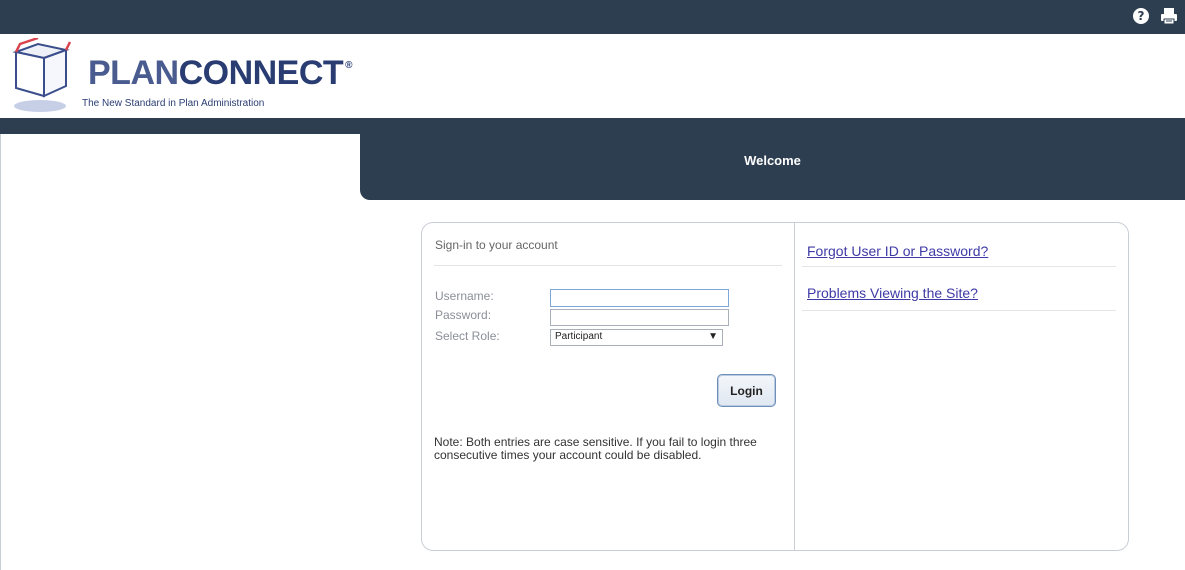  I want to click on dropdown-arrow-icon: ▼, so click(713, 336).